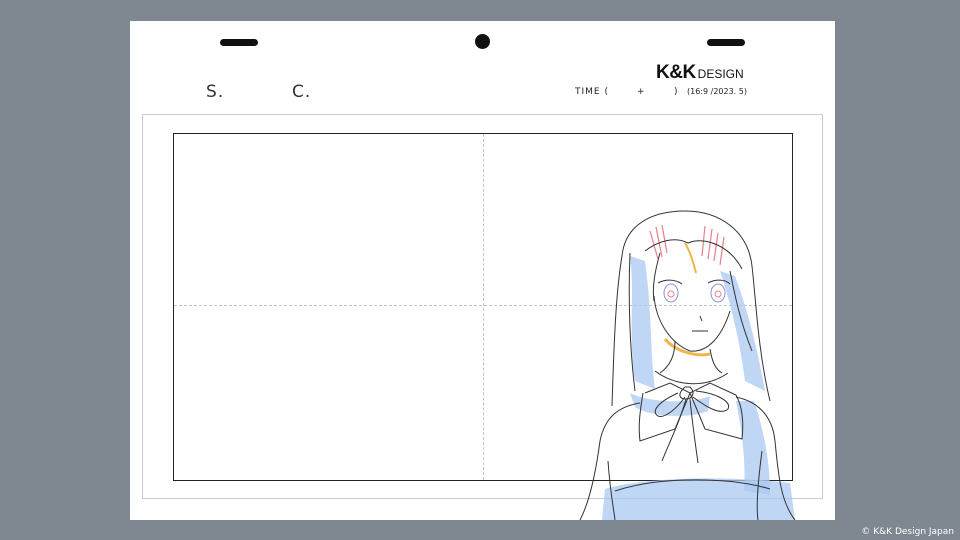  Describe the element at coordinates (687, 365) in the screenshot. I see `character-sketch` at that location.